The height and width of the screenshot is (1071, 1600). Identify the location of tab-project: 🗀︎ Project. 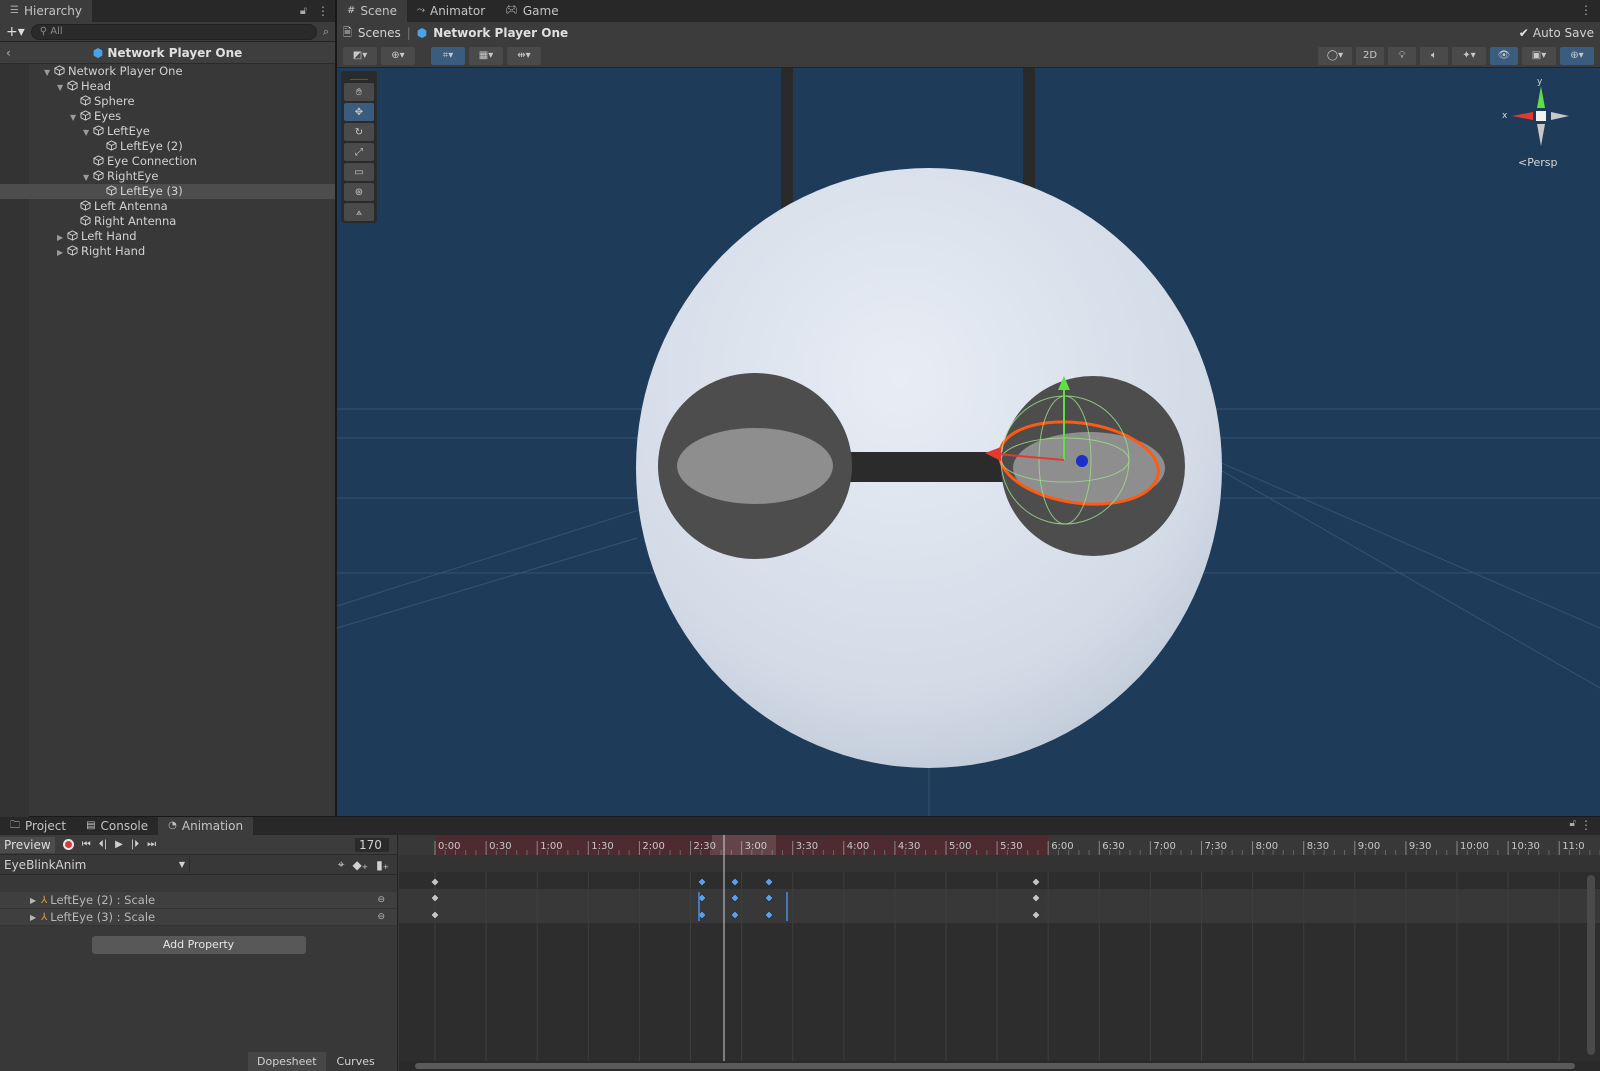
(38, 826).